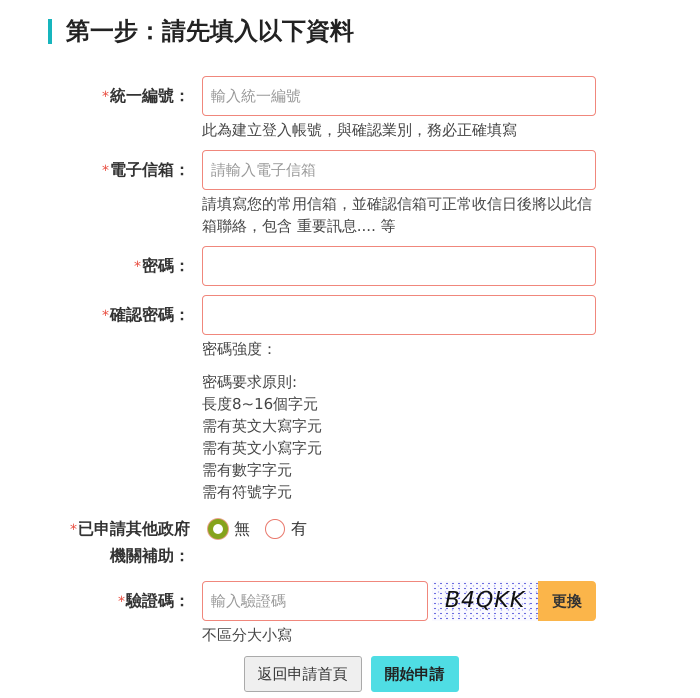  I want to click on back-button: 返回申請首頁, so click(303, 674).